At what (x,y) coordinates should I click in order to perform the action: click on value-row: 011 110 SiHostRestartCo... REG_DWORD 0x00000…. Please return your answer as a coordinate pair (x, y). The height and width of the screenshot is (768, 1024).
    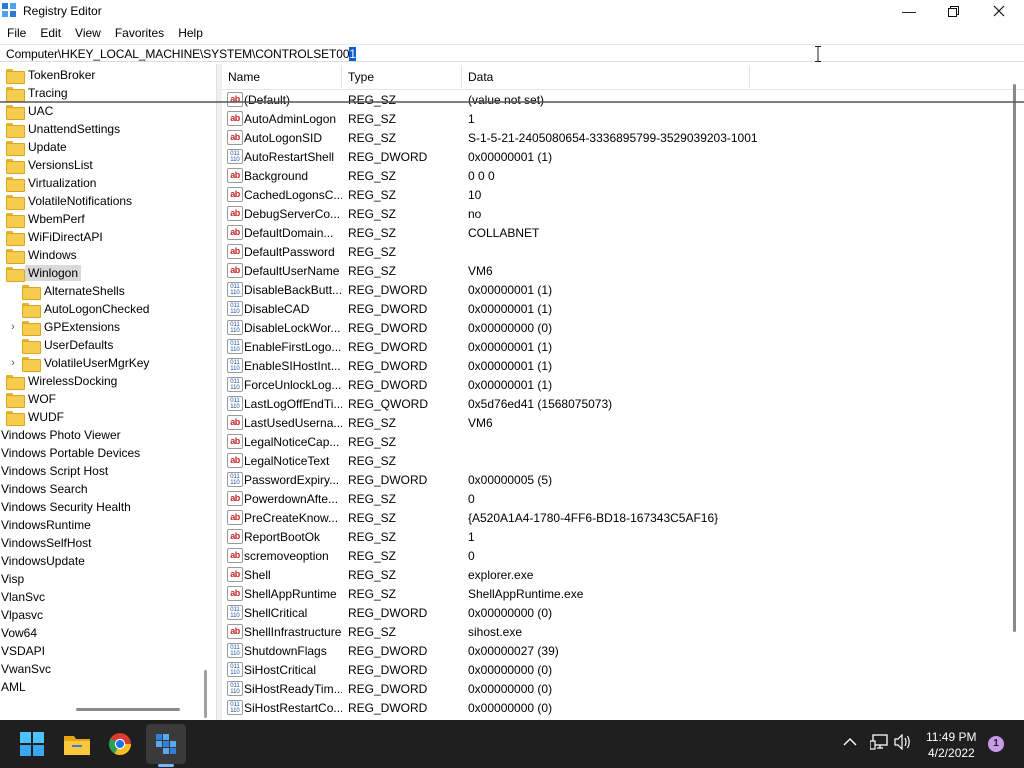
    Looking at the image, I should click on (617, 707).